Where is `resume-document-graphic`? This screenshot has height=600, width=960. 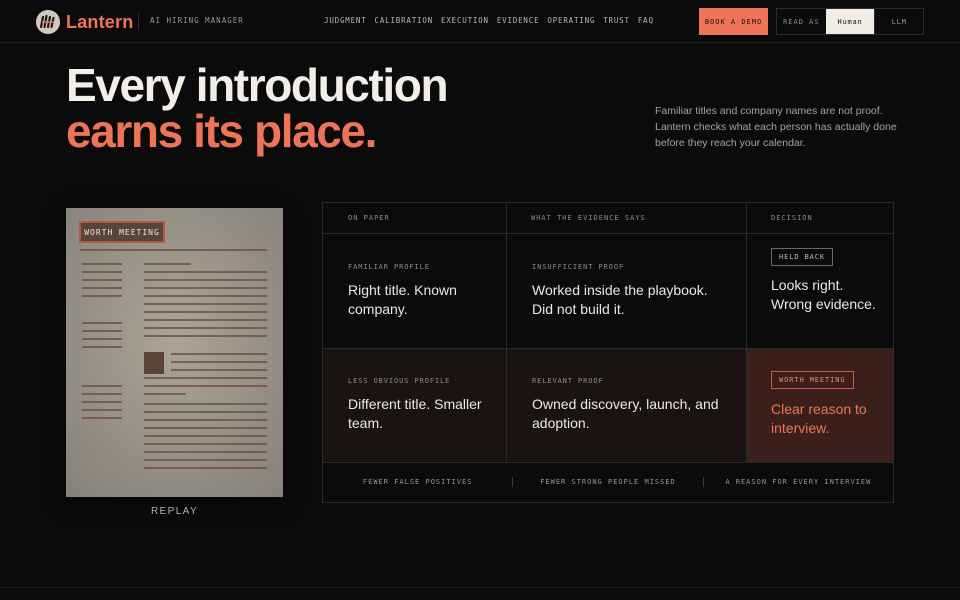 resume-document-graphic is located at coordinates (174, 352).